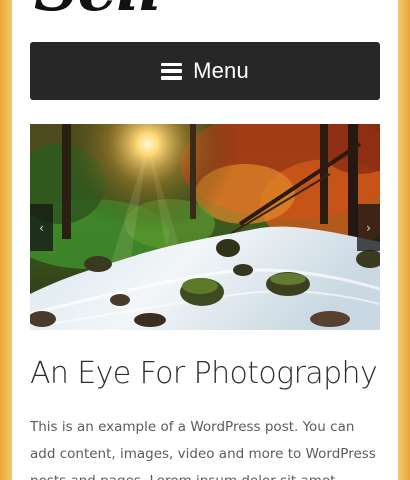 The image size is (410, 480). What do you see at coordinates (172, 71) in the screenshot?
I see `hamburger-icon` at bounding box center [172, 71].